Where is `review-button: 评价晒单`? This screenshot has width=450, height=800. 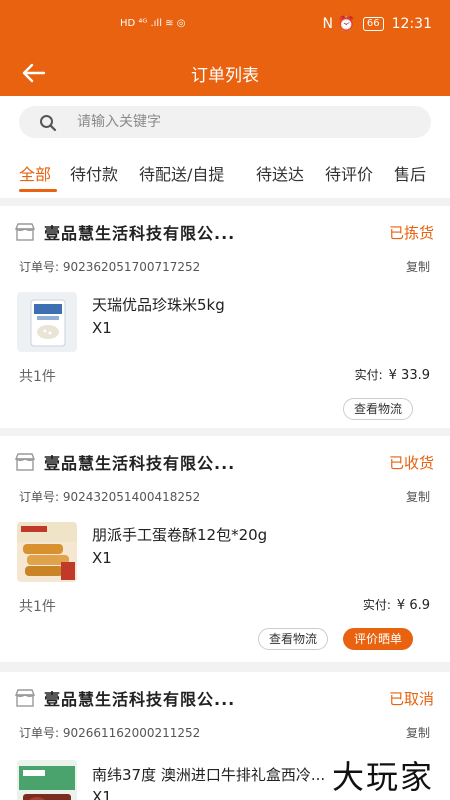
review-button: 评价晒单 is located at coordinates (377, 639).